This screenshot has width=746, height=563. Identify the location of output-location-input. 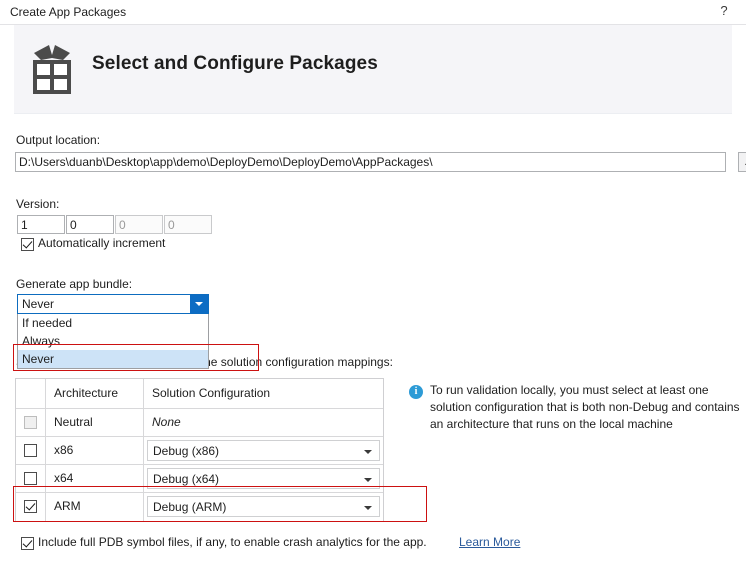
(370, 162).